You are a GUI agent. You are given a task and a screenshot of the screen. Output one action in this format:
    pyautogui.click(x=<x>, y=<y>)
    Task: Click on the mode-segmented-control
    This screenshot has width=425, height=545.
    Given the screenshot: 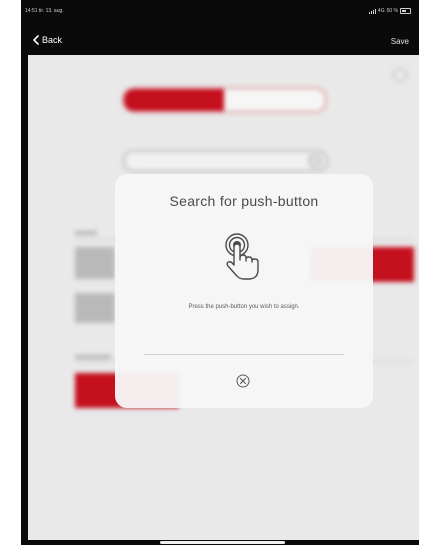 What is the action you would take?
    pyautogui.click(x=224, y=100)
    